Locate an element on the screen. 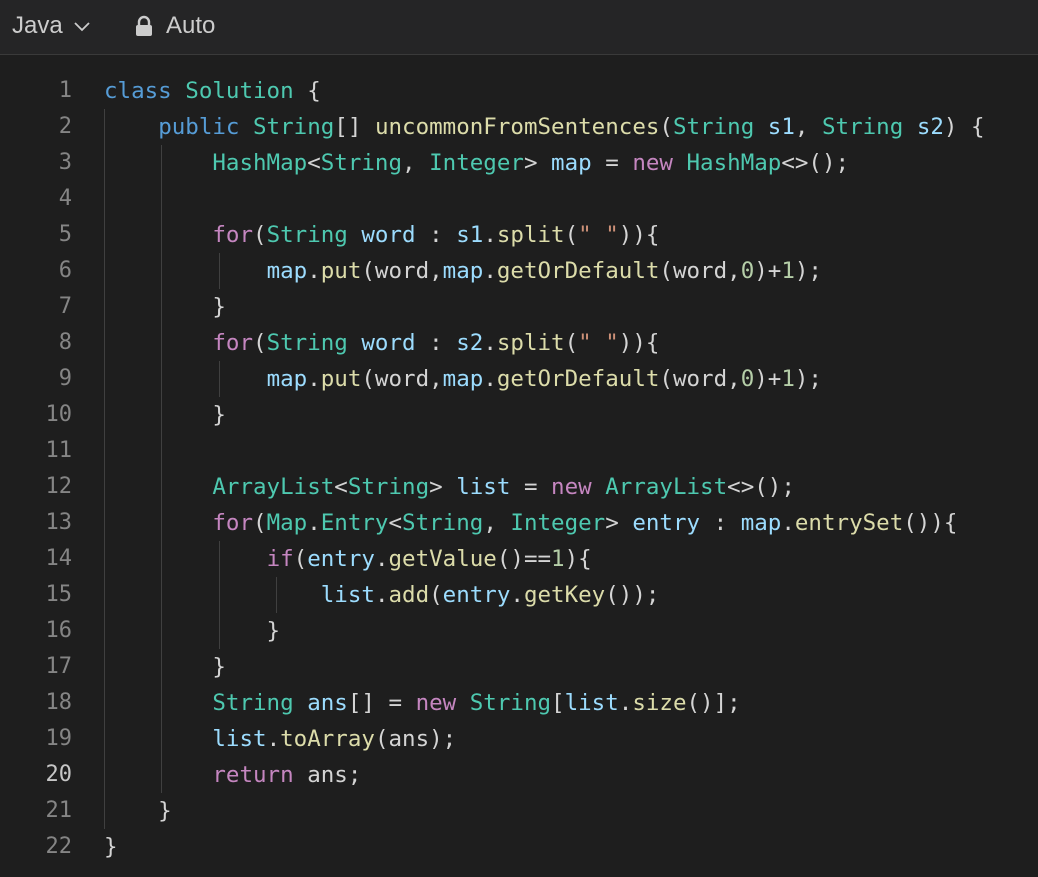 The height and width of the screenshot is (877, 1038). code-line: return ans; is located at coordinates (571, 775).